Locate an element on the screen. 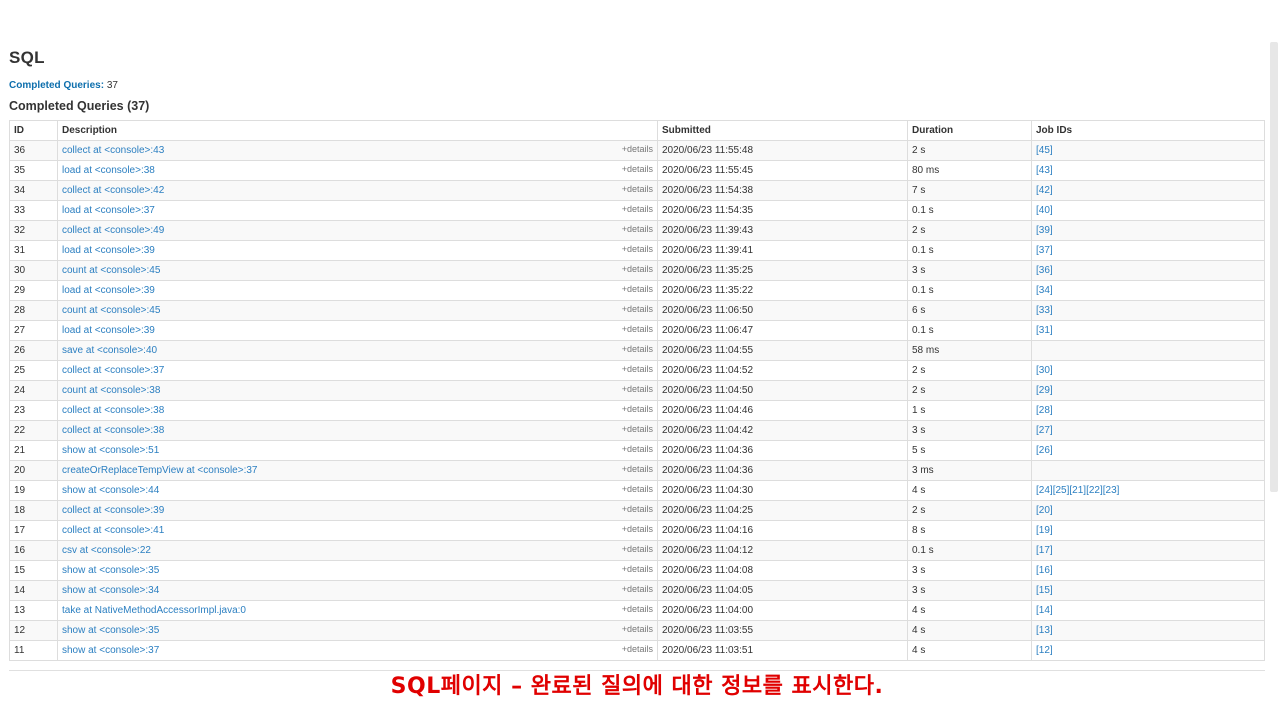  query-id: 25 is located at coordinates (33, 370).